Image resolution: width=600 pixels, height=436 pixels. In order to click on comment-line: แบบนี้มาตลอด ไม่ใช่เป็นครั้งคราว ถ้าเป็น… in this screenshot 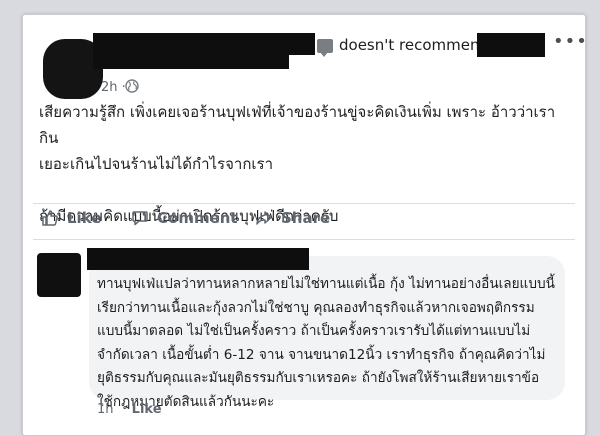, I will do `click(314, 331)`.